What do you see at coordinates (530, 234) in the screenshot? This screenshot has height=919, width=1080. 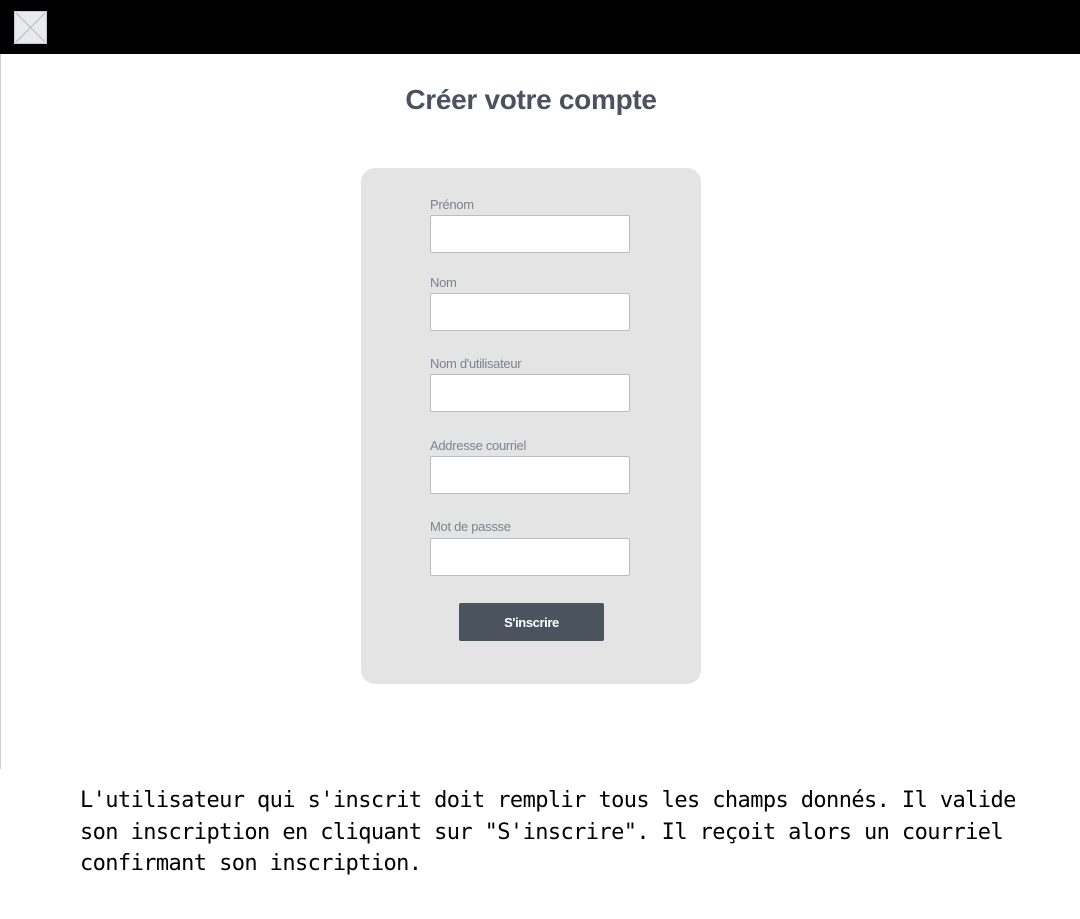 I see `first-name-input` at bounding box center [530, 234].